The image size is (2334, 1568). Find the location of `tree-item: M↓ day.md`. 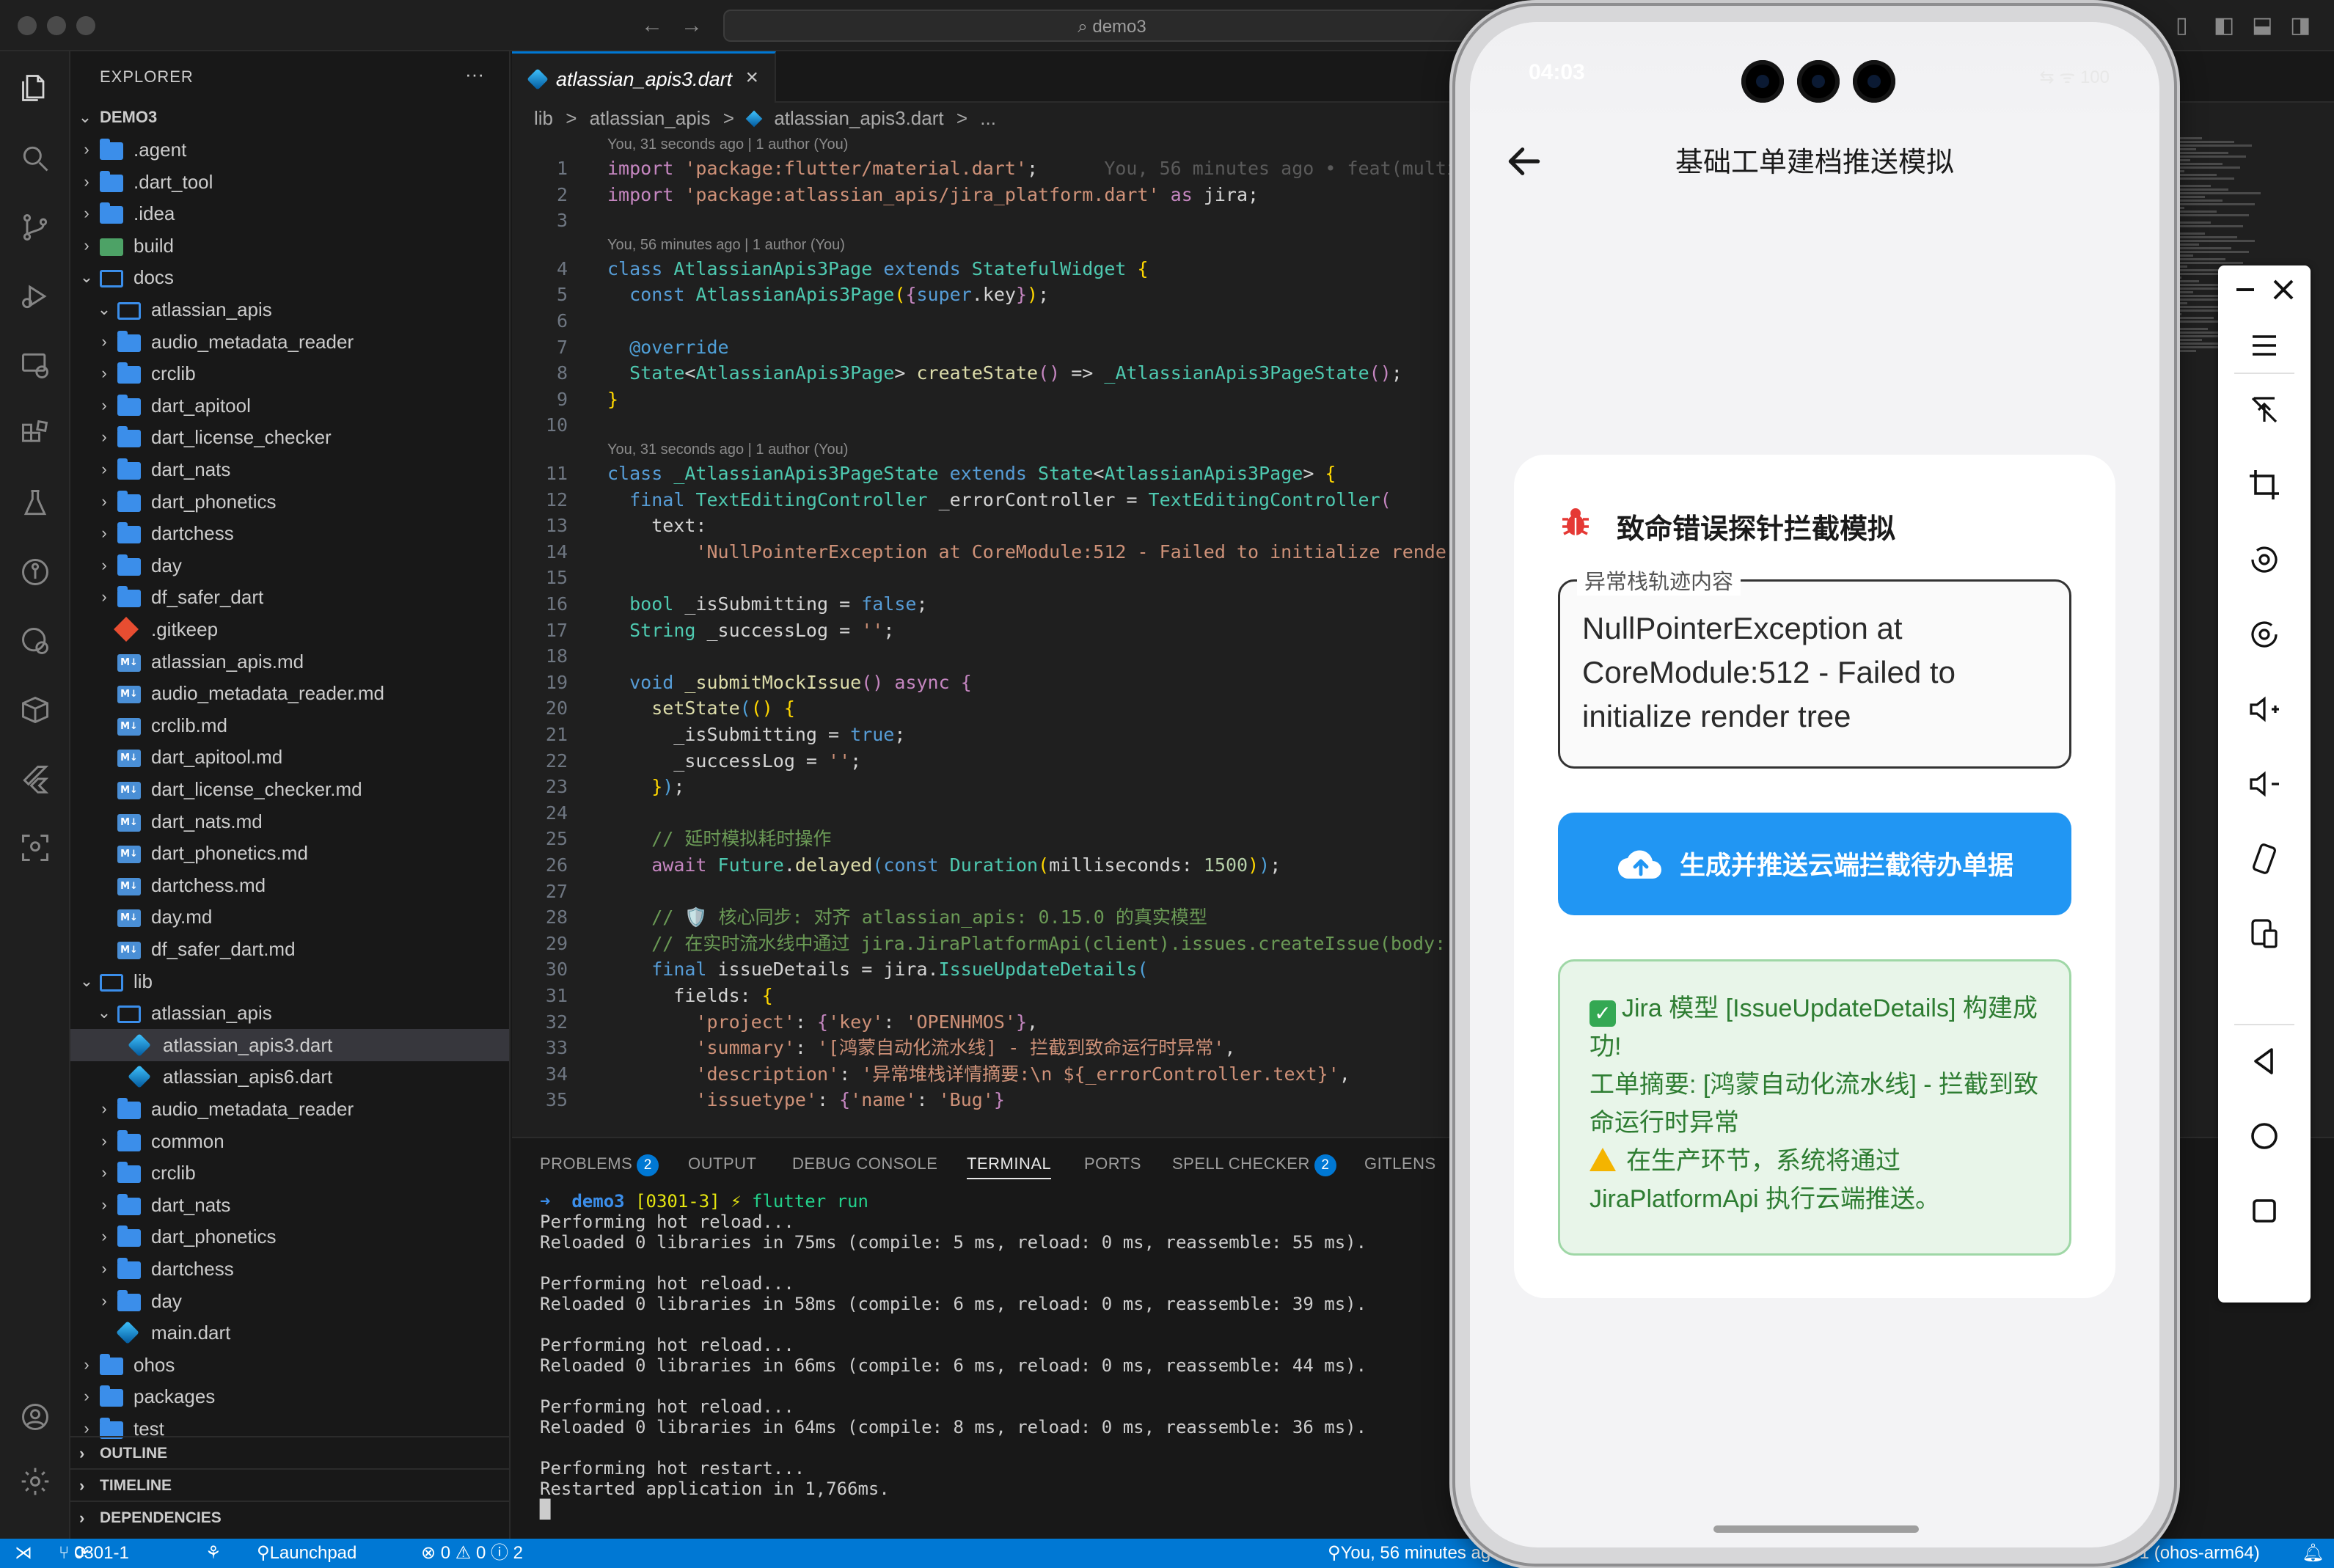

tree-item: M↓ day.md is located at coordinates (289, 917).